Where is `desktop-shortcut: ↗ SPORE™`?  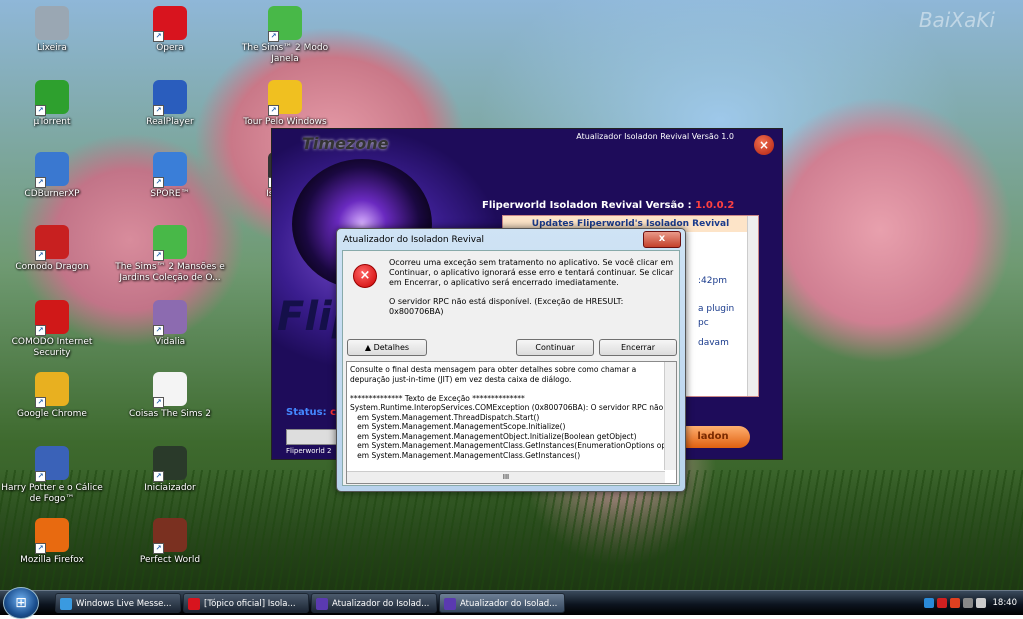 desktop-shortcut: ↗ SPORE™ is located at coordinates (170, 176).